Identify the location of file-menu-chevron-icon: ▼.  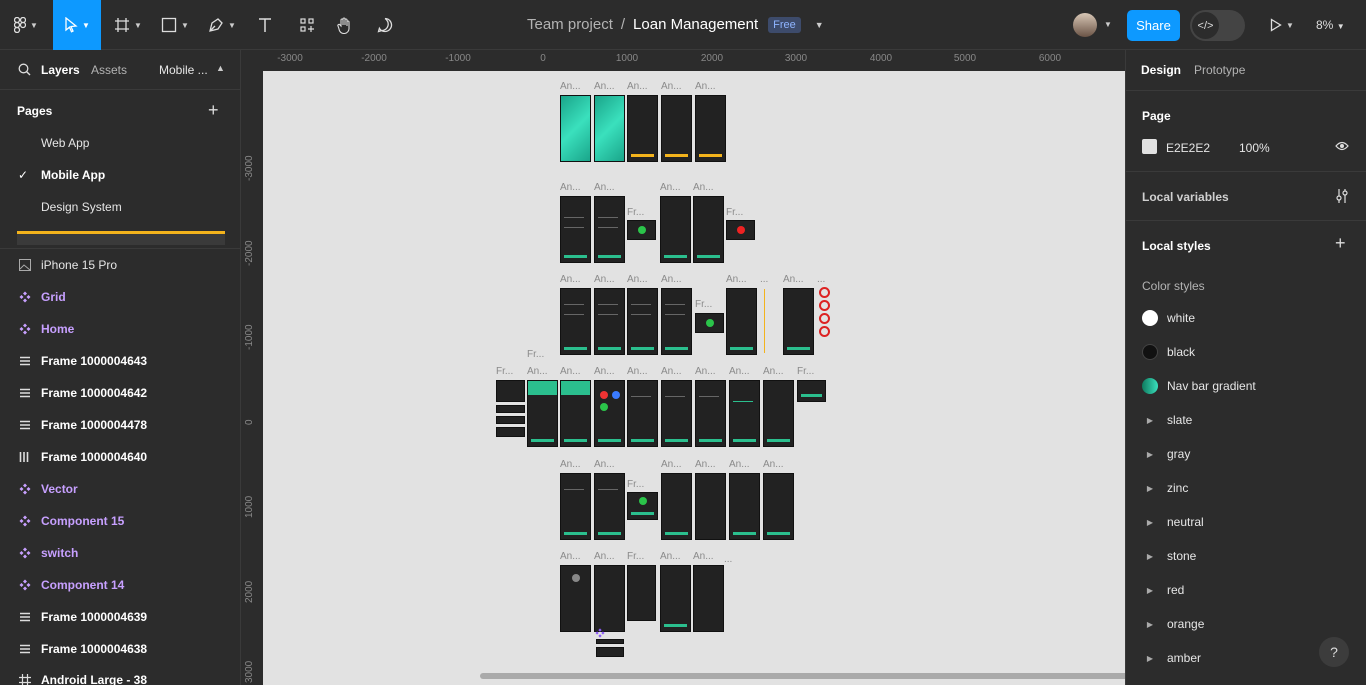
(819, 25).